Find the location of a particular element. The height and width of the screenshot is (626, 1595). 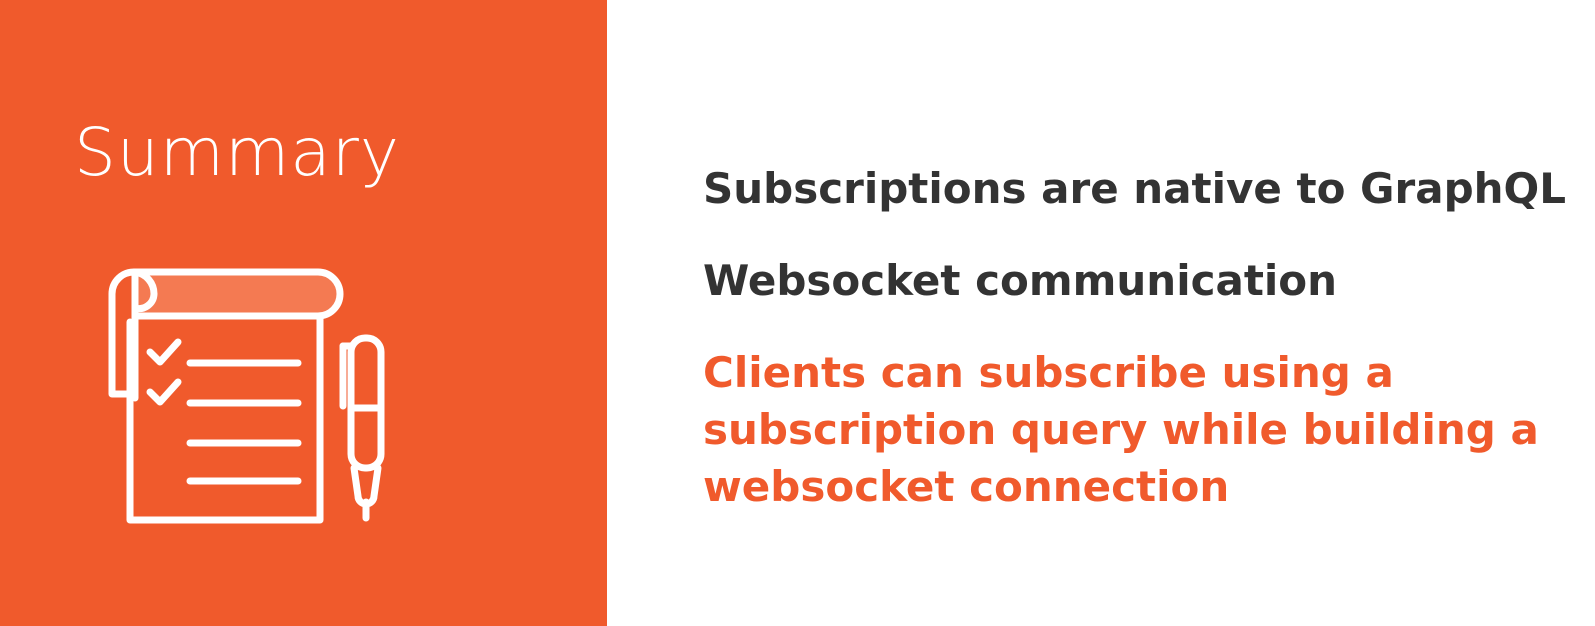

bullet-item: Subscriptions are native to GraphQL is located at coordinates (1135, 188).